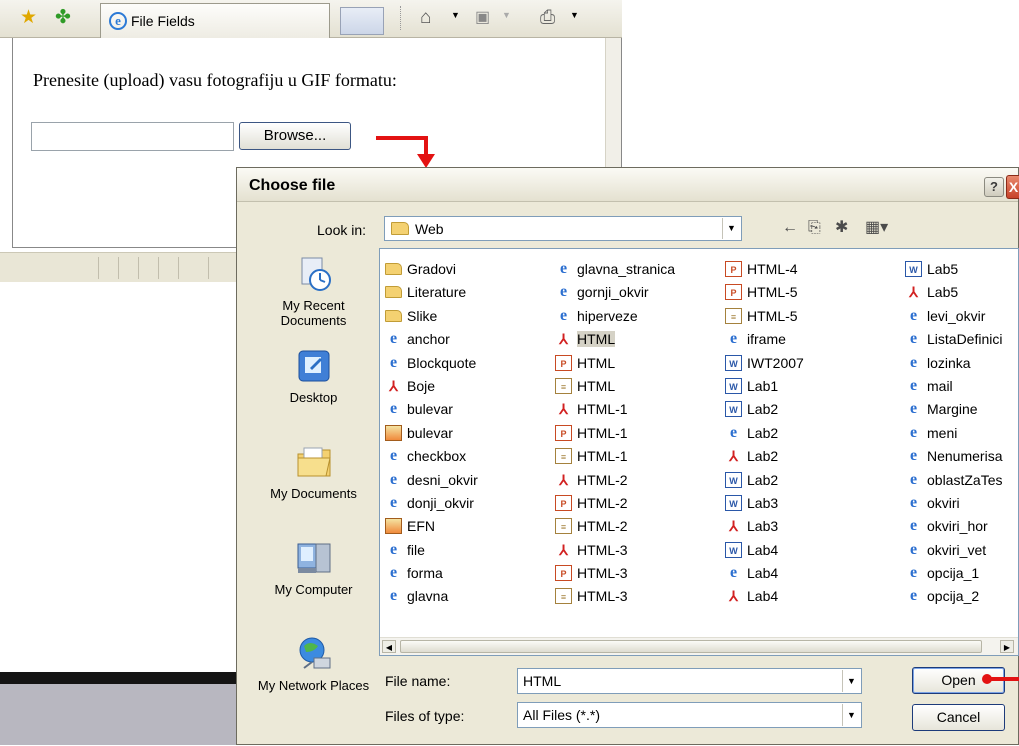 The image size is (1019, 746). I want to click on file-item: EFN, so click(431, 527).